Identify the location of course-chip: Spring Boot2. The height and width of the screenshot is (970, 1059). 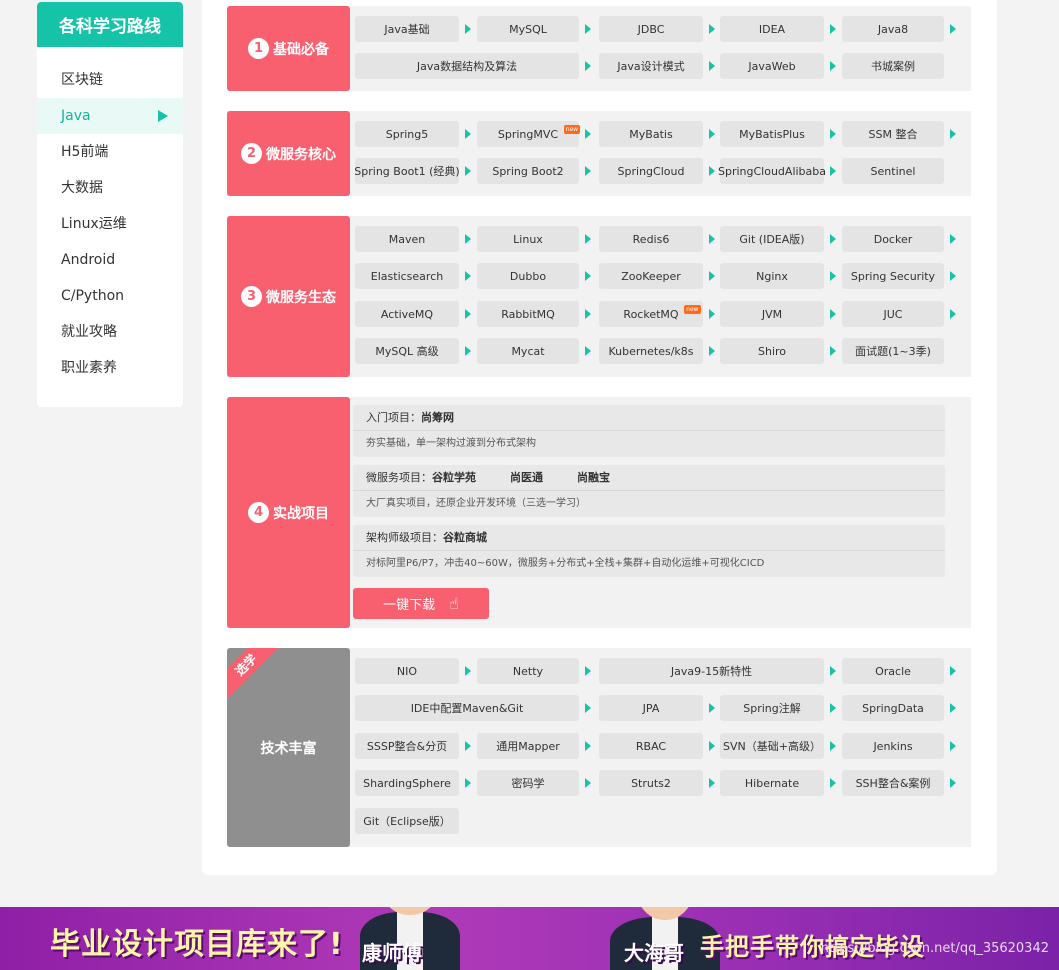
(528, 171).